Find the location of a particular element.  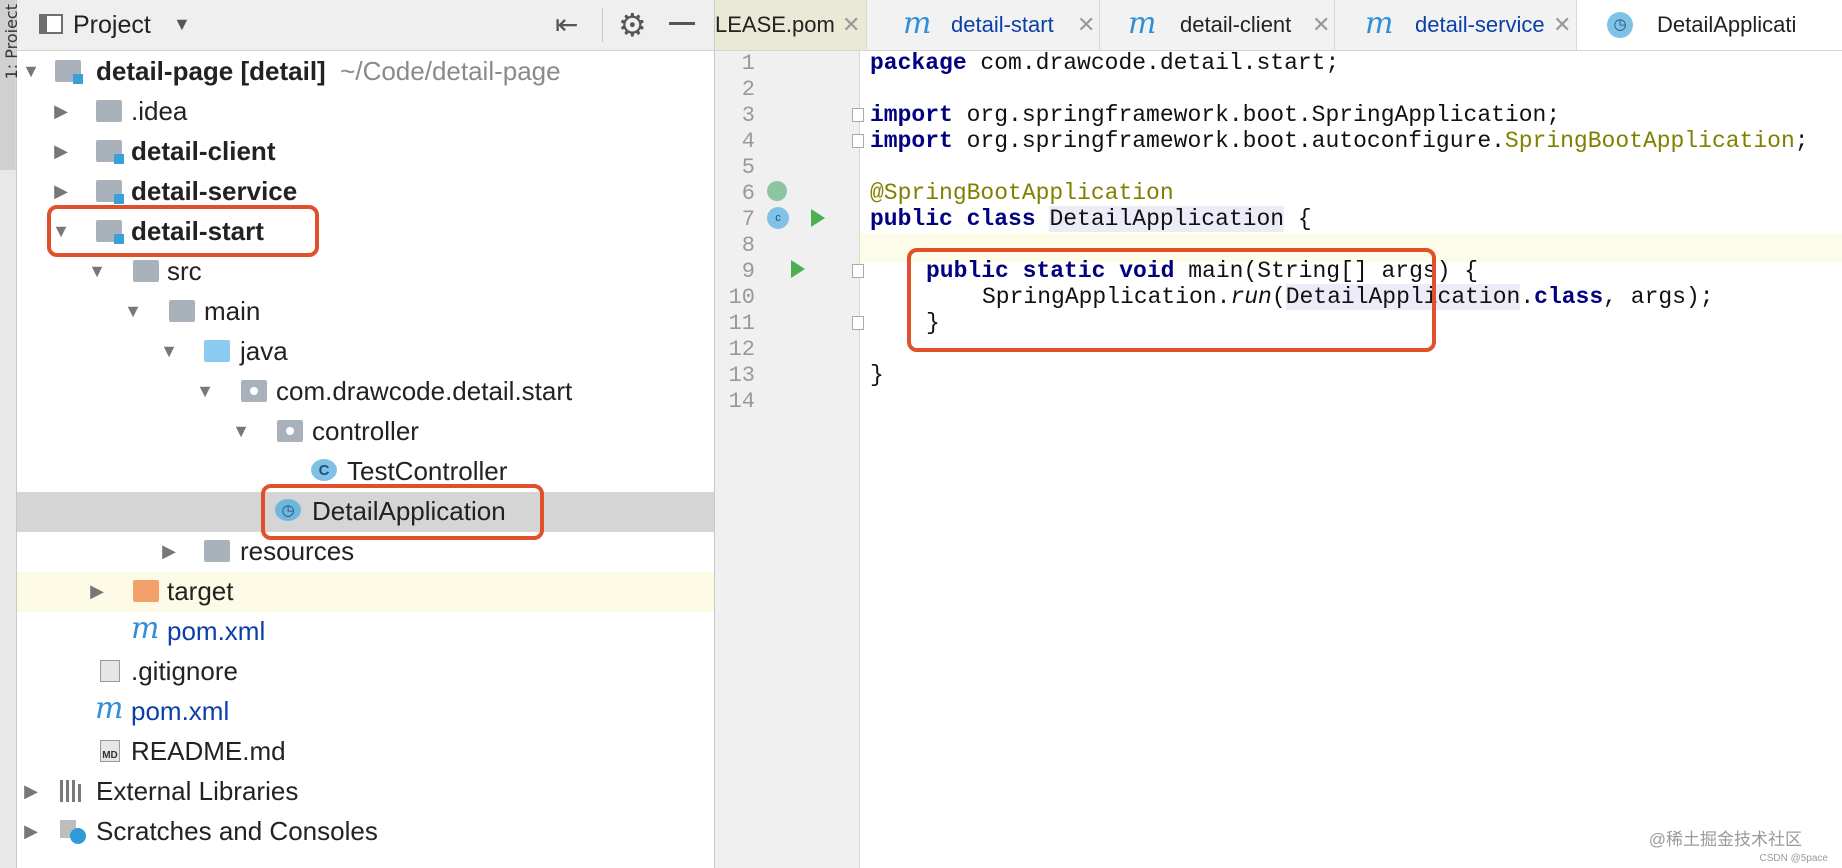

tree-item-label: .gitignore is located at coordinates (184, 671).